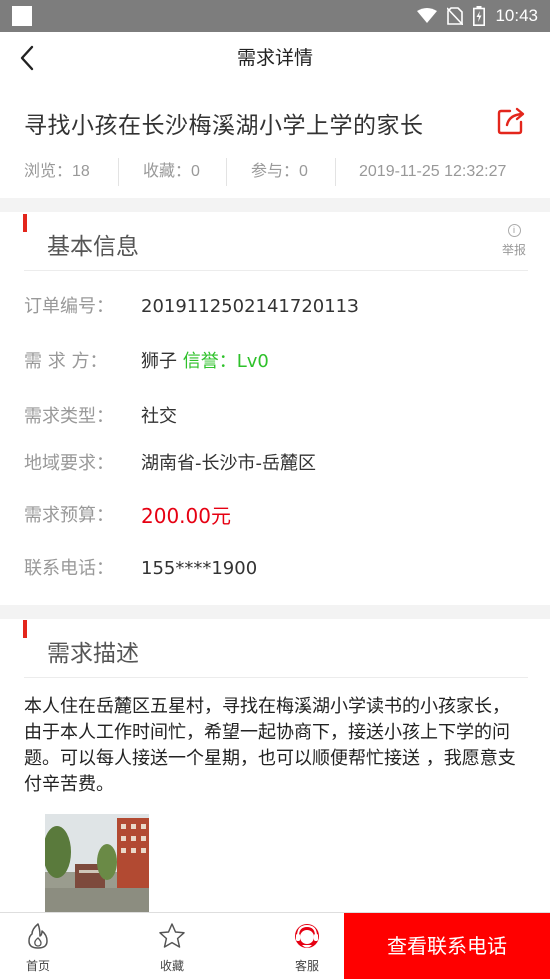 This screenshot has width=550, height=979. I want to click on demand-stats: 浏览：18 收藏：0 参与：0 2019-11-25 12:32:27, so click(275, 172).